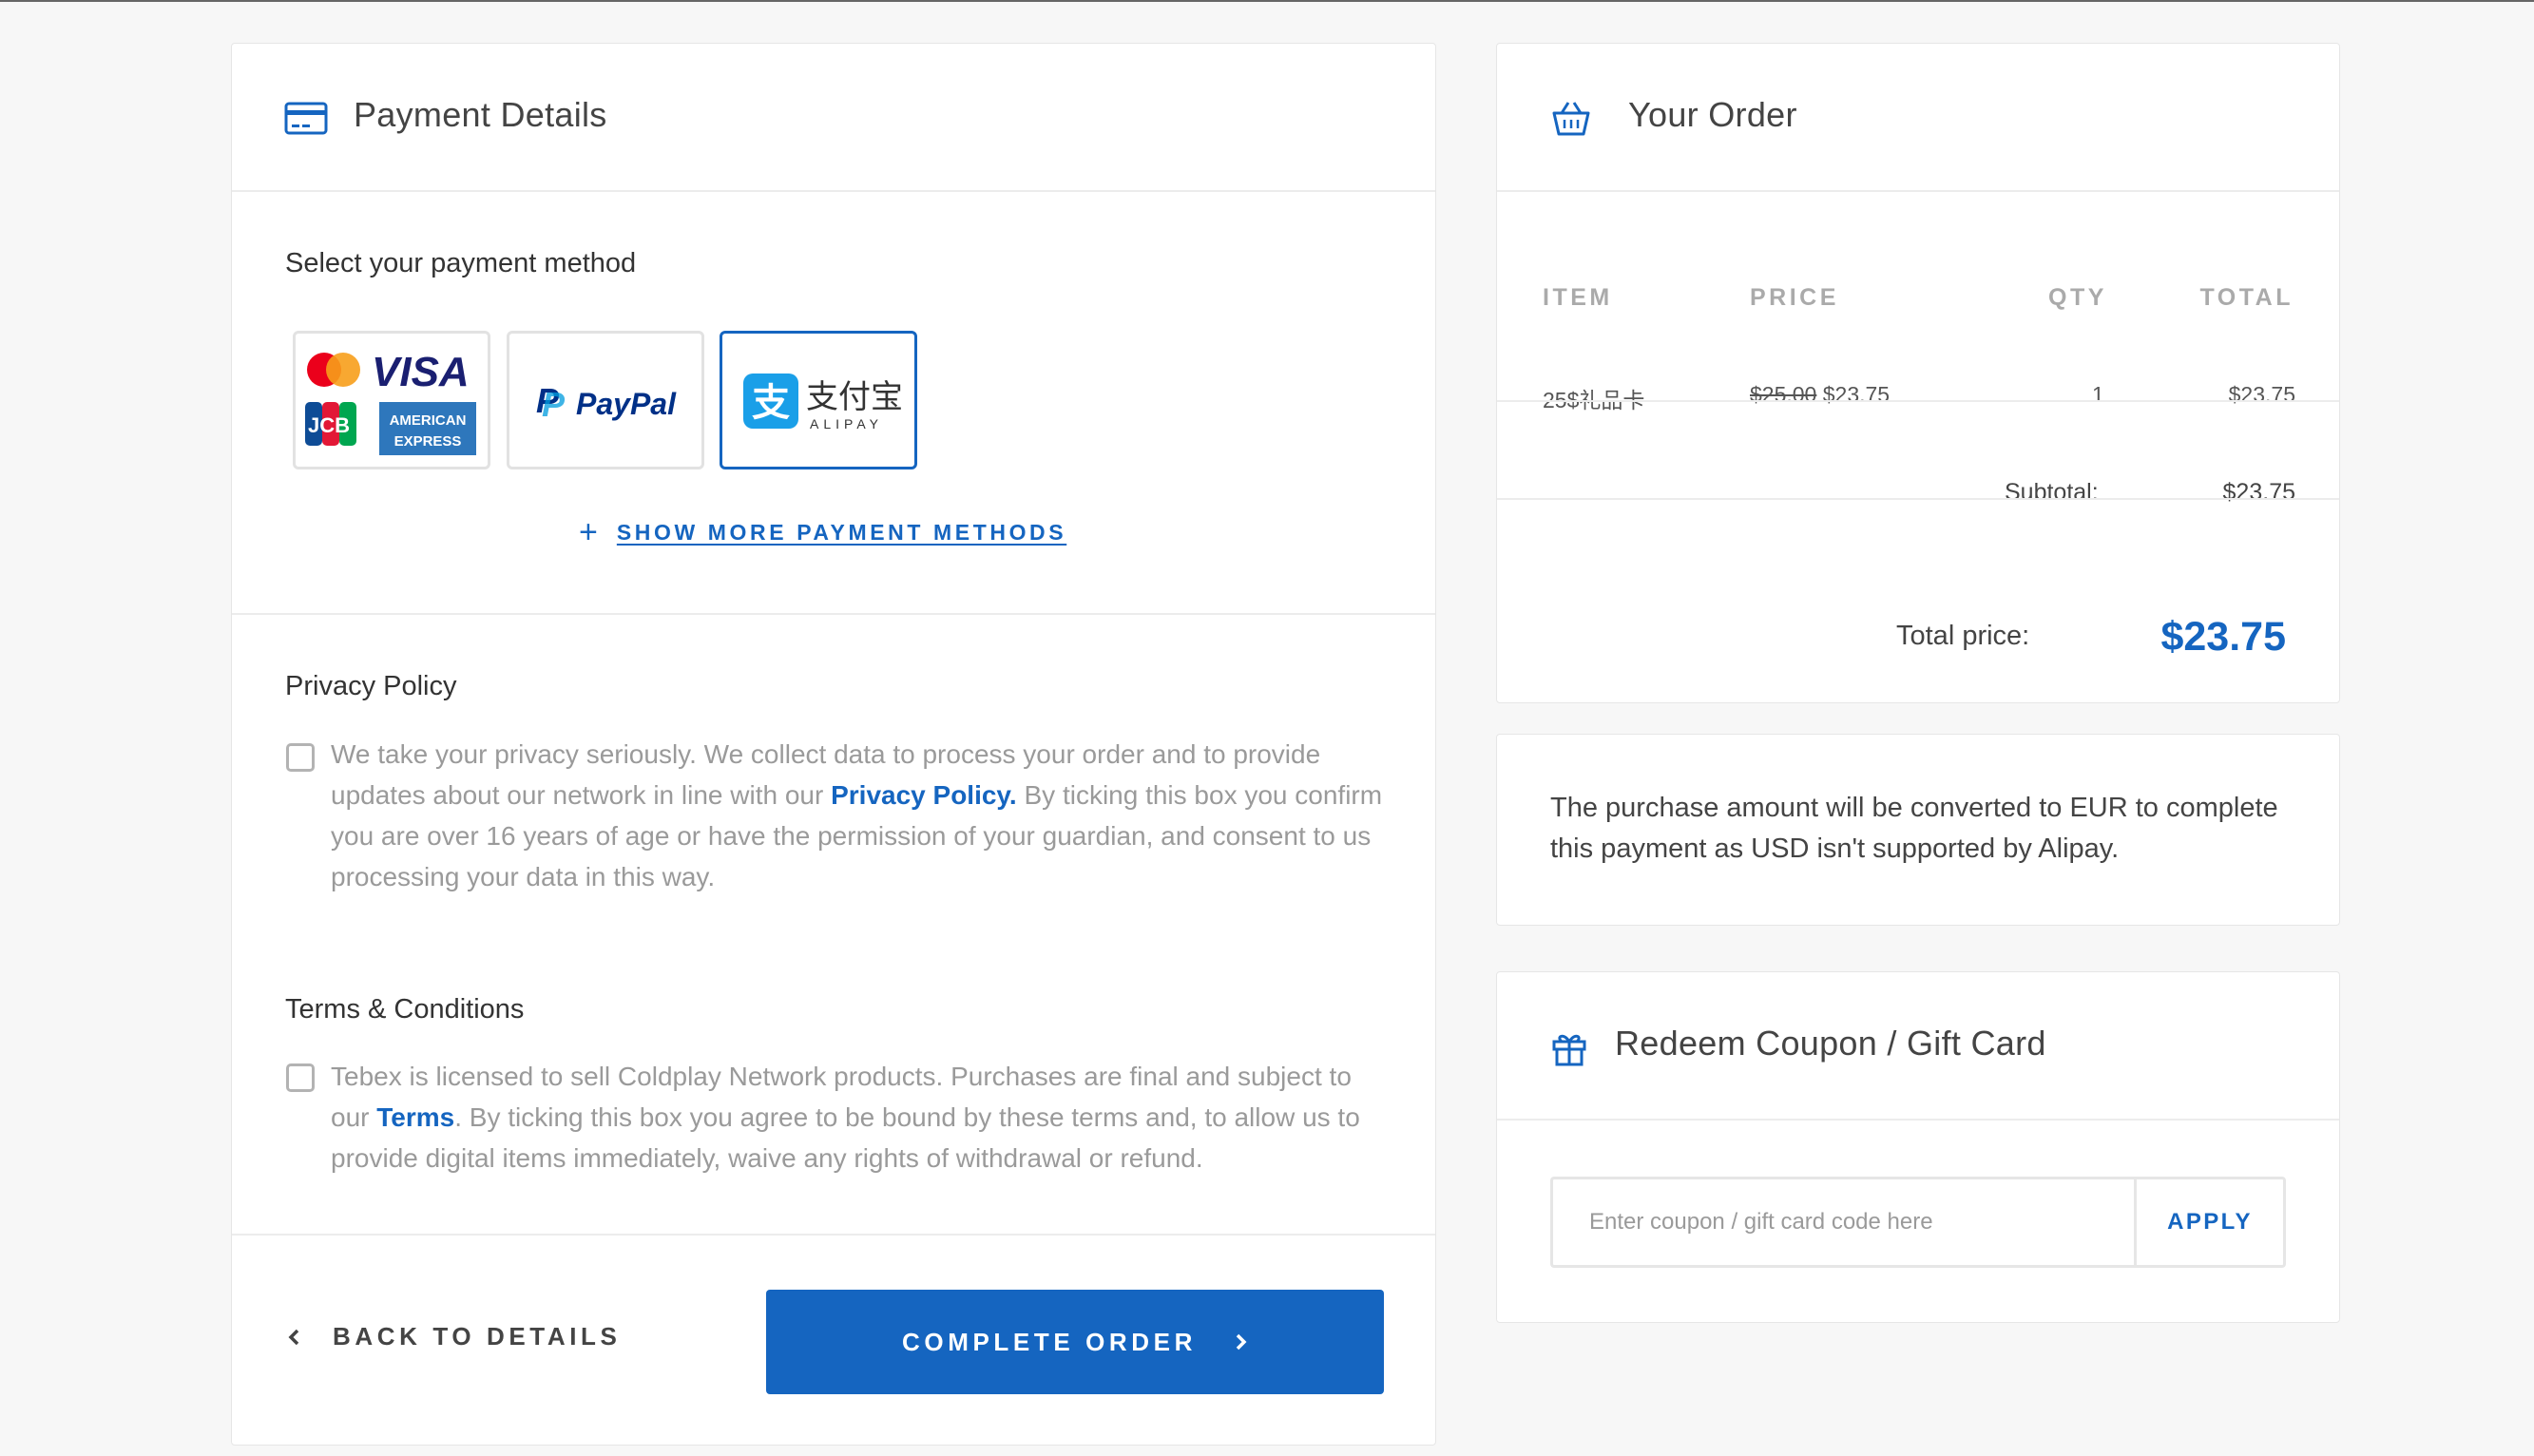 The image size is (2534, 1456). What do you see at coordinates (1578, 297) in the screenshot?
I see `column-header-item: ITEM` at bounding box center [1578, 297].